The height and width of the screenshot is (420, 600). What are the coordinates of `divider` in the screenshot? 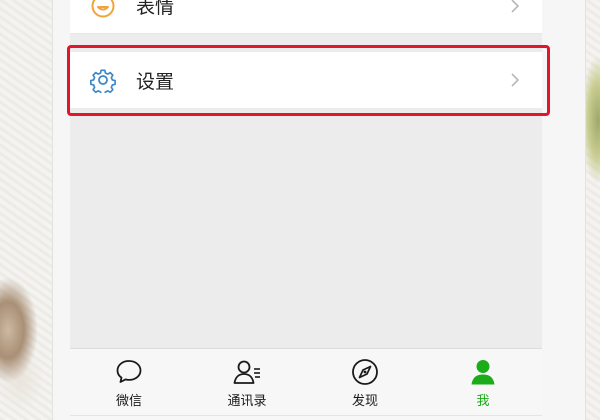 It's located at (306, 415).